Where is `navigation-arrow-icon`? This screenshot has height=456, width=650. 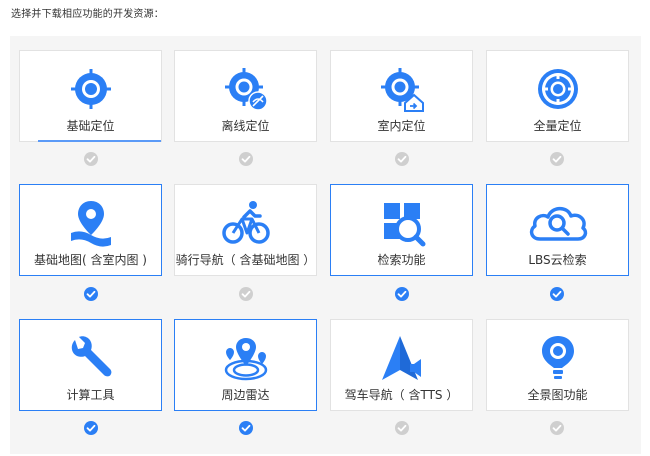
navigation-arrow-icon is located at coordinates (402, 358).